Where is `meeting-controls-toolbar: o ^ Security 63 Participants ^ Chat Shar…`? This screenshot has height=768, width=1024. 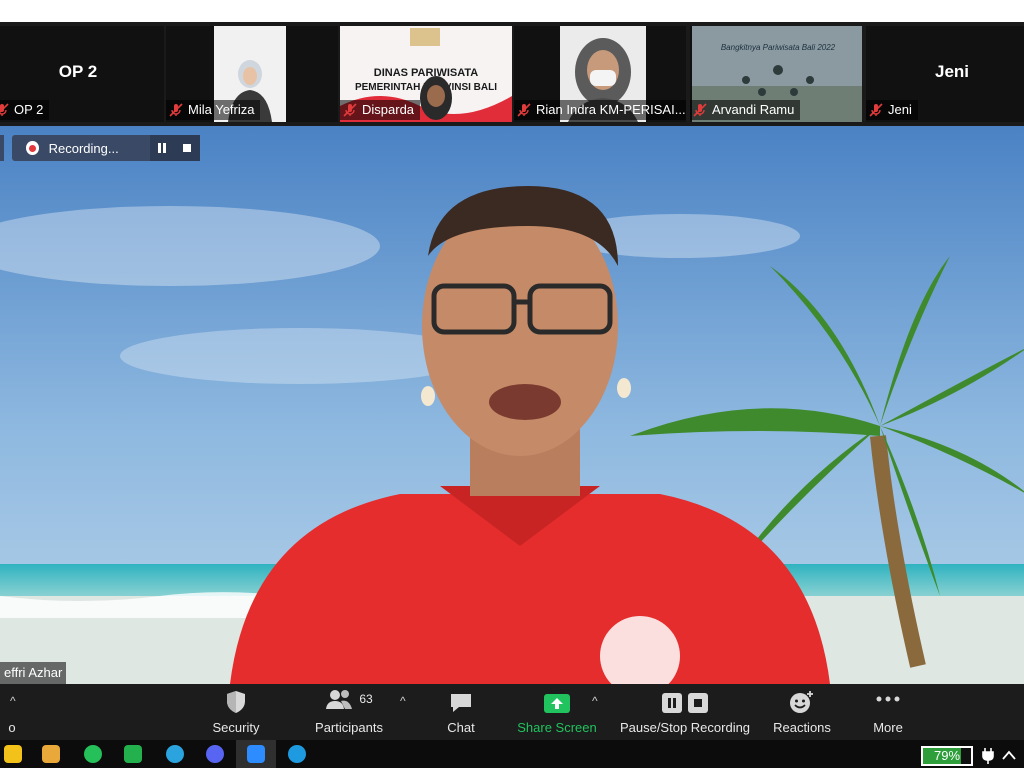 meeting-controls-toolbar: o ^ Security 63 Participants ^ Chat Shar… is located at coordinates (512, 712).